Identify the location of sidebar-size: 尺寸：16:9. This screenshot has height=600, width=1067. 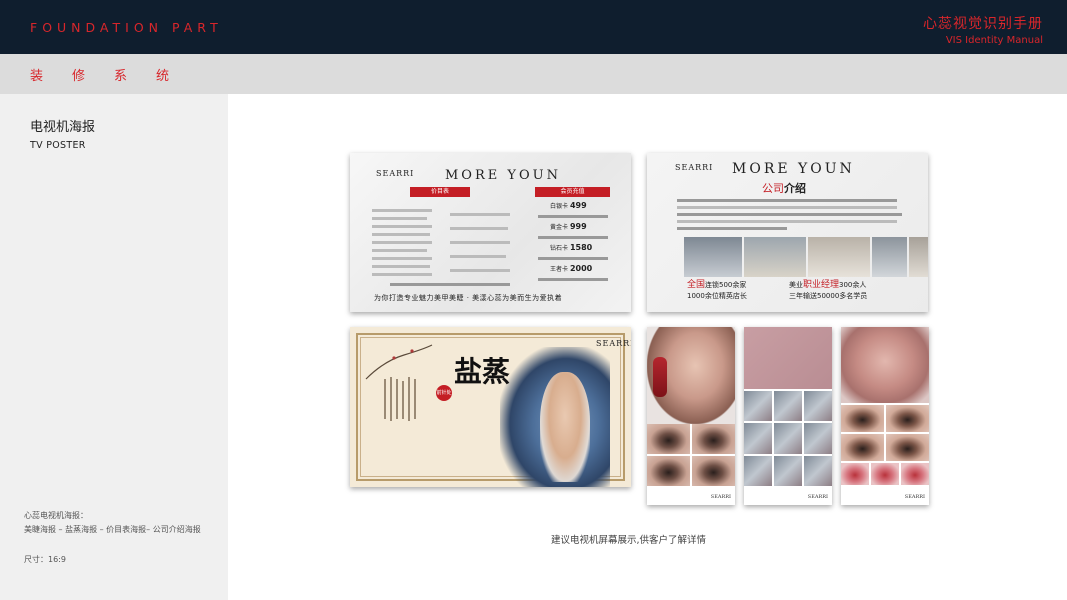
(45, 559).